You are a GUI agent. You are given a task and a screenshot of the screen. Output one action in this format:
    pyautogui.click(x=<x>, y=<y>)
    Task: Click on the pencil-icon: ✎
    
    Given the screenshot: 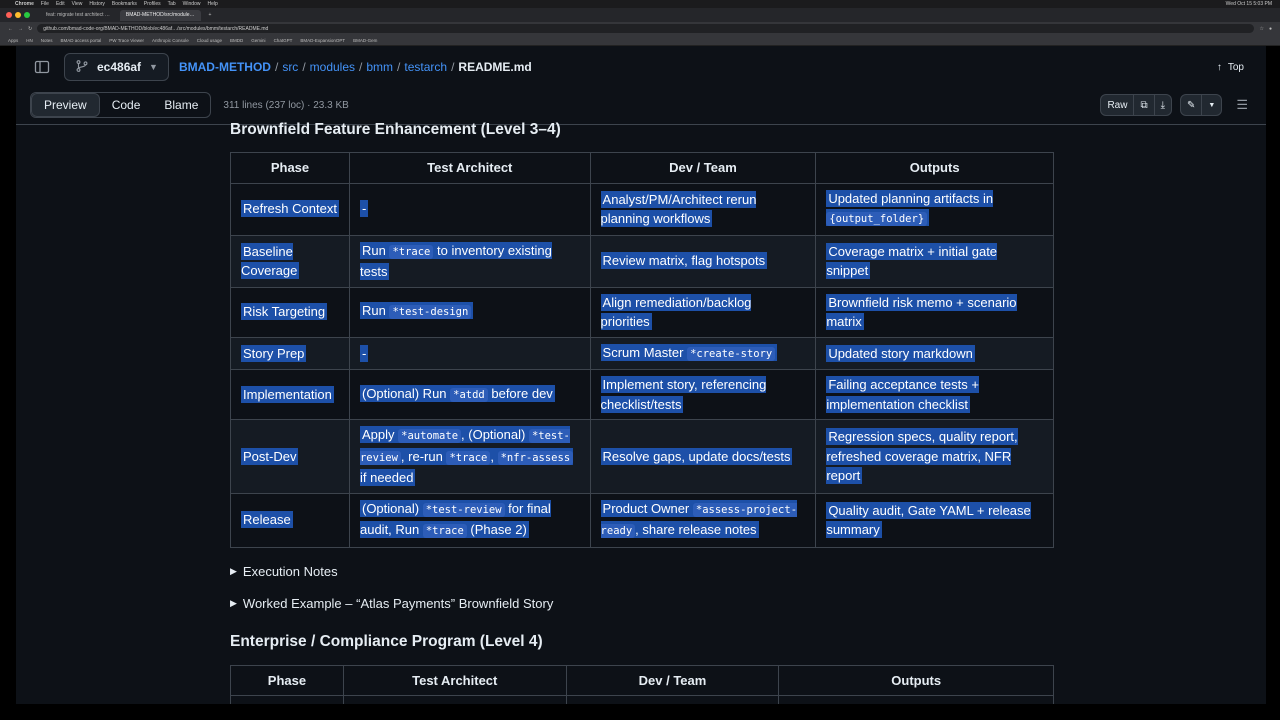 What is the action you would take?
    pyautogui.click(x=1191, y=105)
    